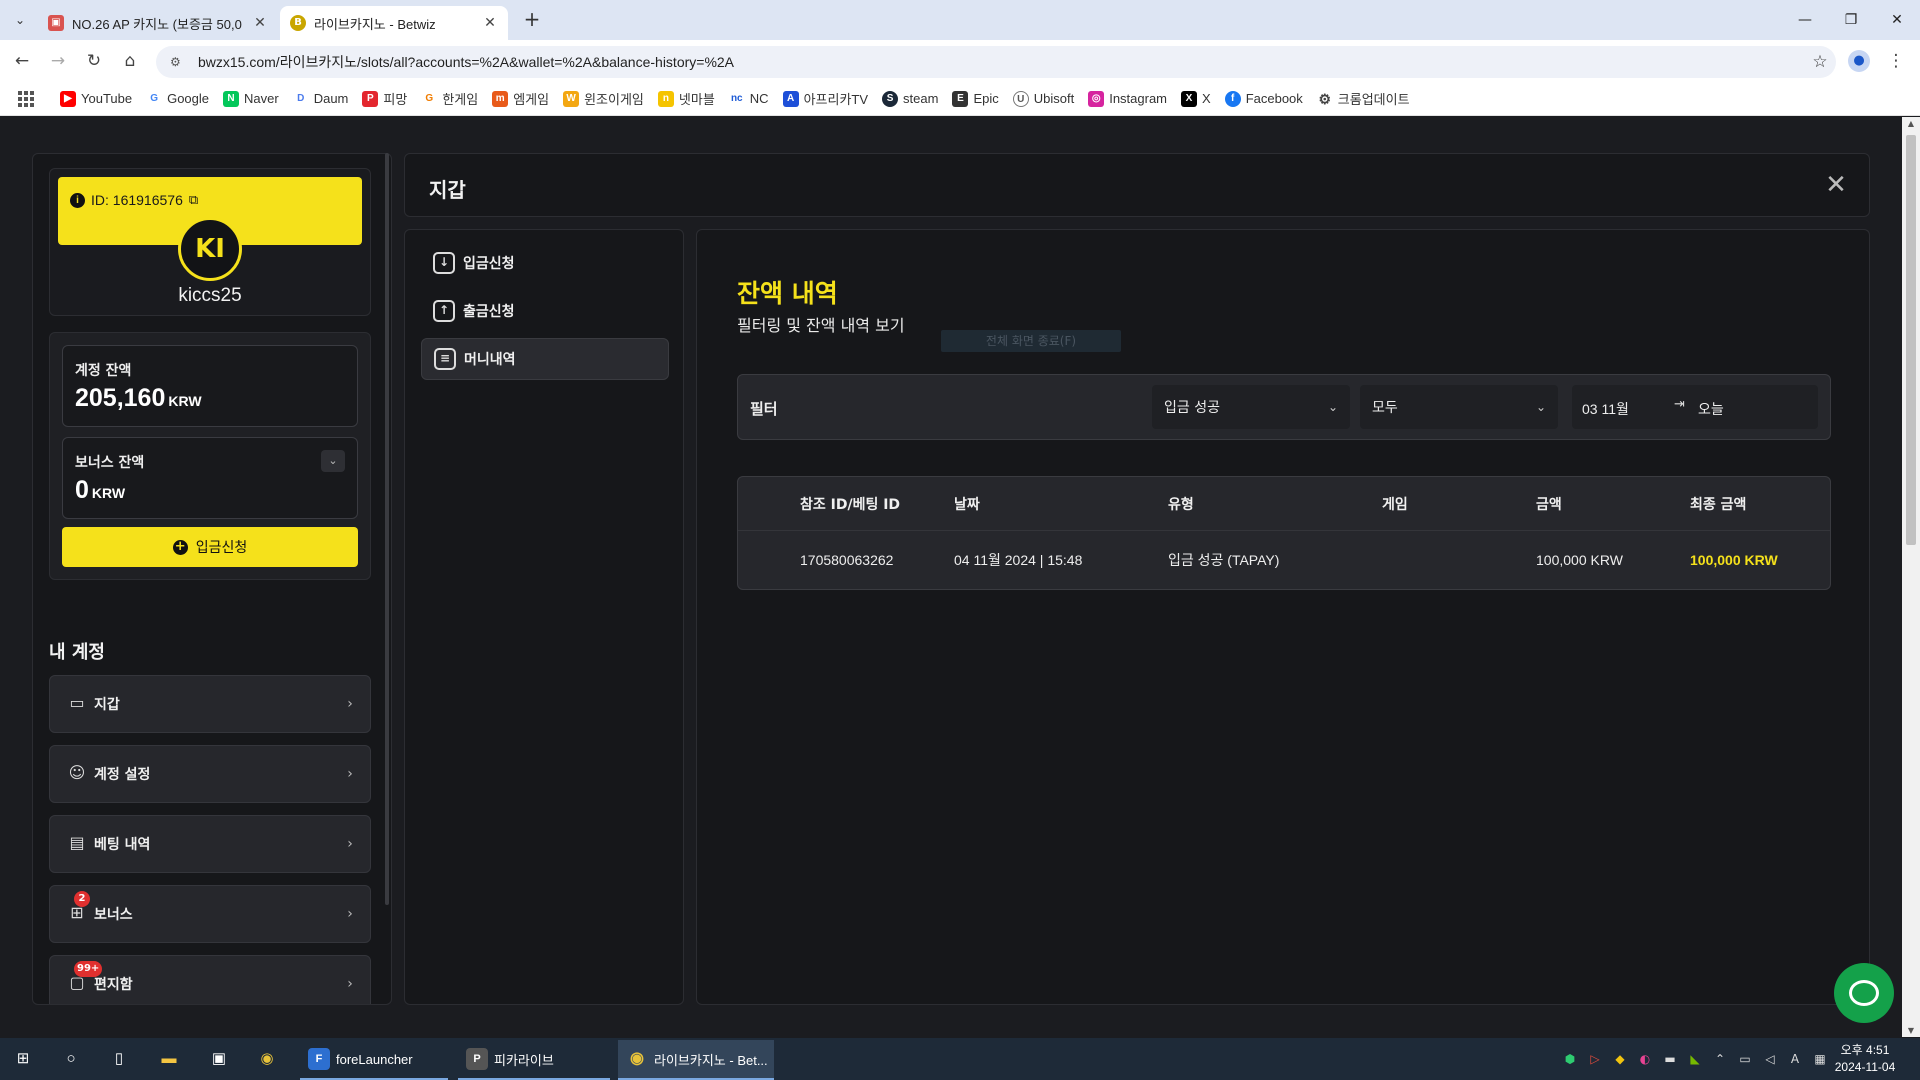  I want to click on browser-tab-active: B 라이브카지노 - Betwiz ✕, so click(394, 23).